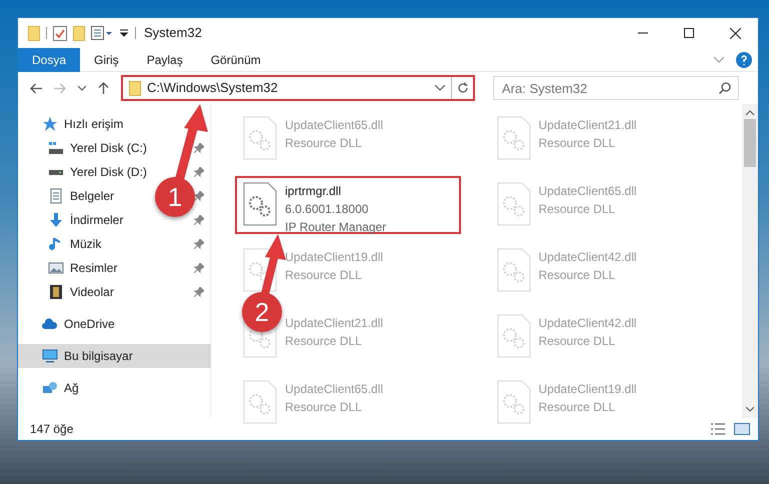  What do you see at coordinates (56, 292) in the screenshot?
I see `film-icon` at bounding box center [56, 292].